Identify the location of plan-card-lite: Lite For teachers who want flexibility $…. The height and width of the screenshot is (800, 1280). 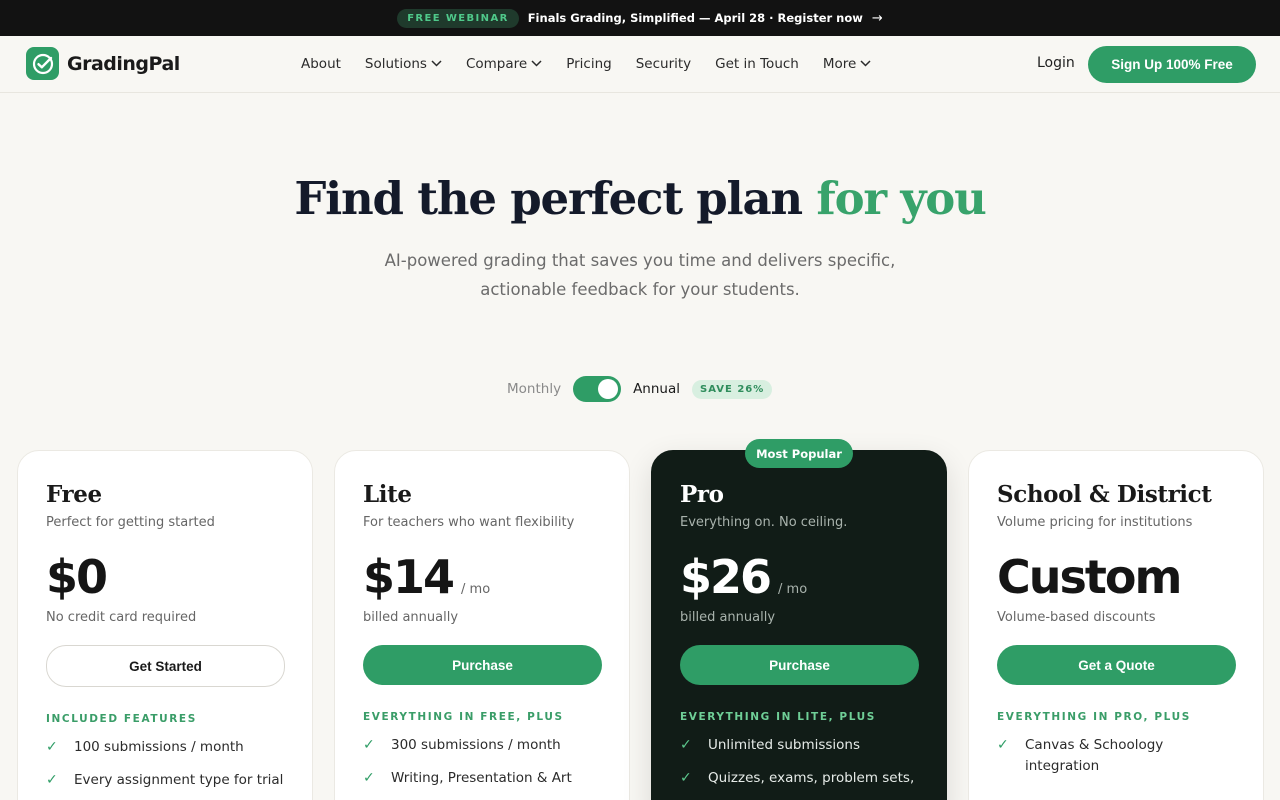
(482, 625).